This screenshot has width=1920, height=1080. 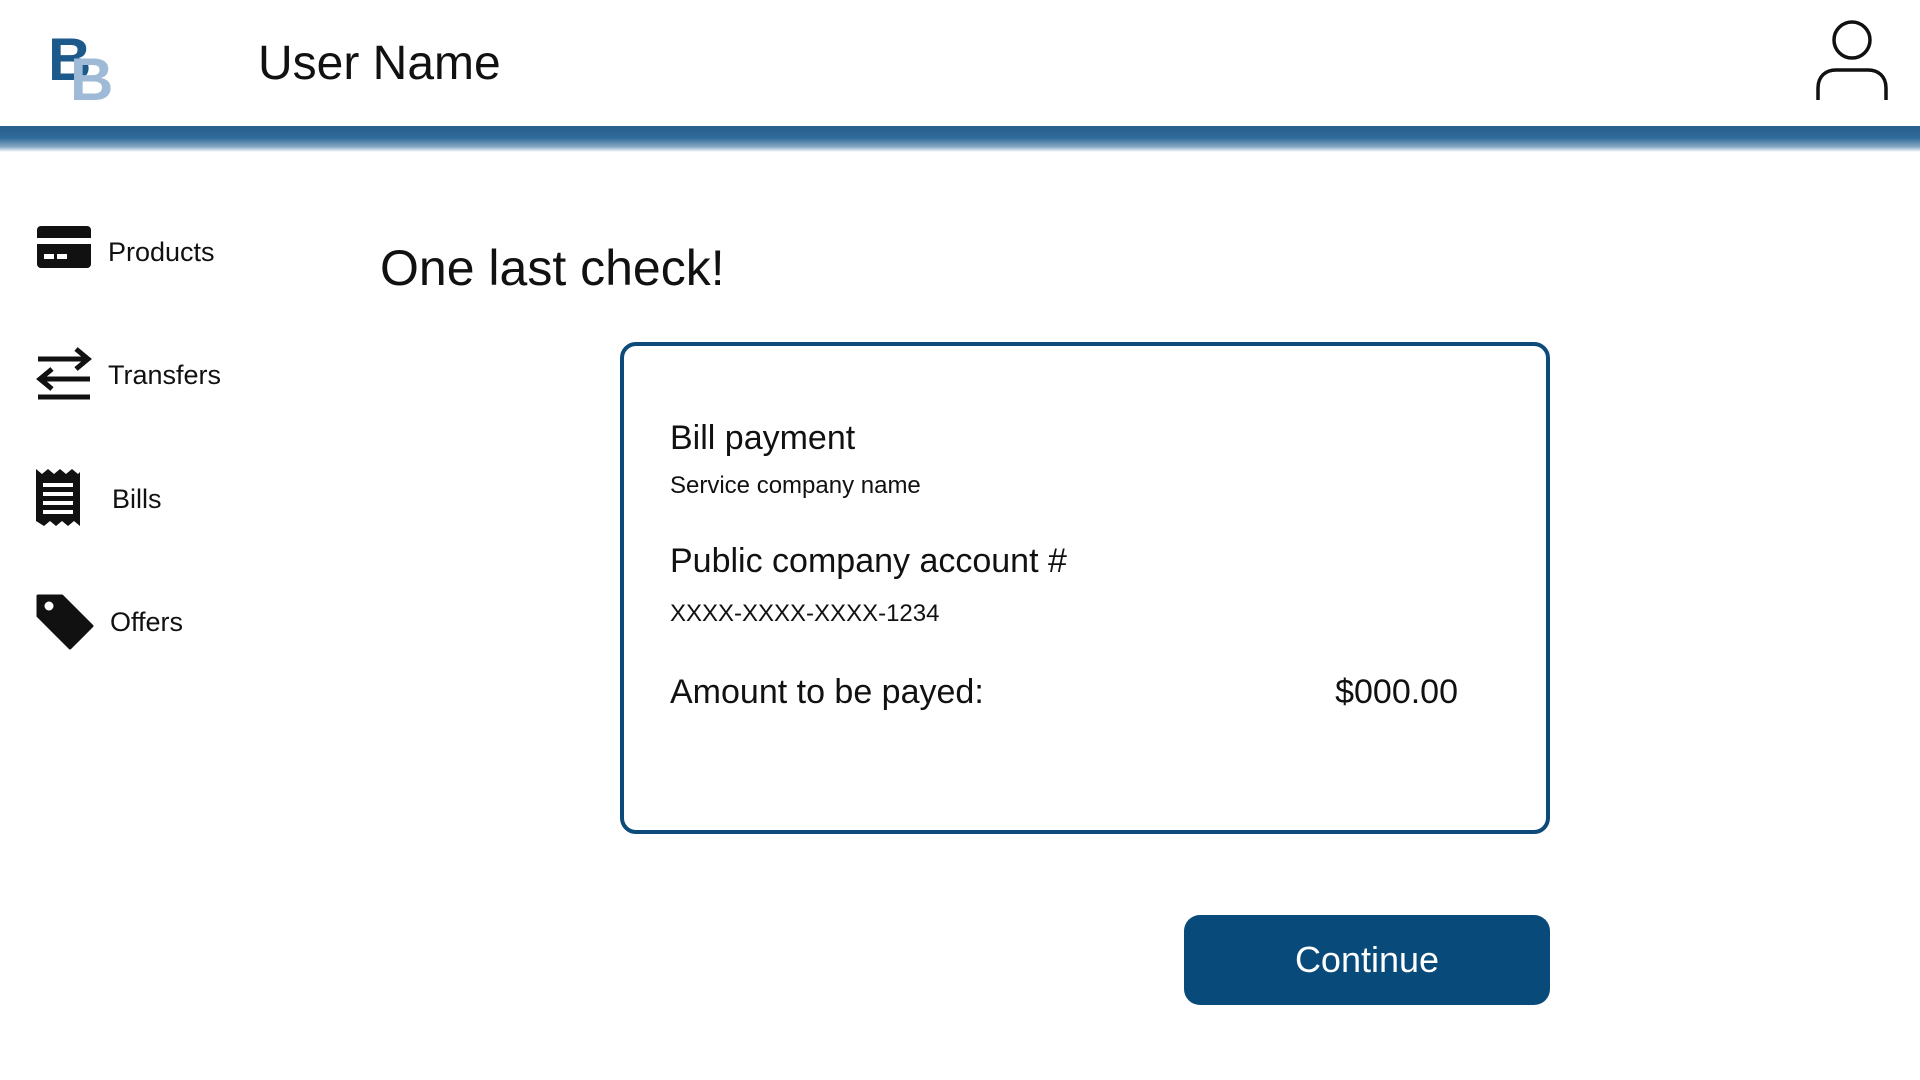 I want to click on tag-icon, so click(x=65, y=622).